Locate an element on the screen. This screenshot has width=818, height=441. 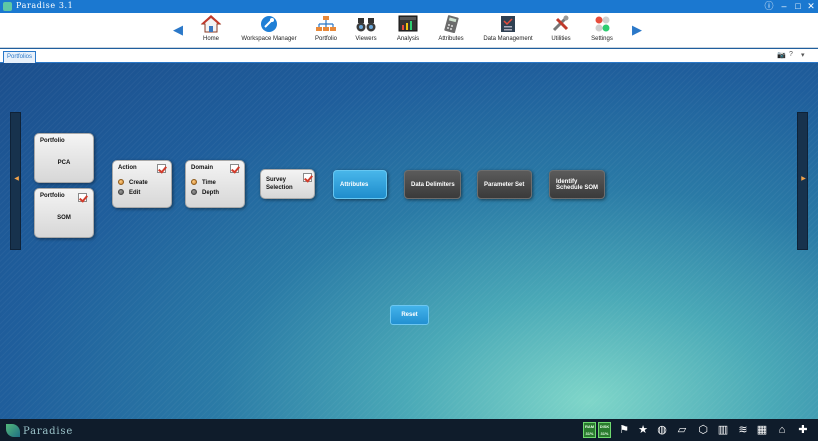
workspace-manager-icon is located at coordinates (269, 24).